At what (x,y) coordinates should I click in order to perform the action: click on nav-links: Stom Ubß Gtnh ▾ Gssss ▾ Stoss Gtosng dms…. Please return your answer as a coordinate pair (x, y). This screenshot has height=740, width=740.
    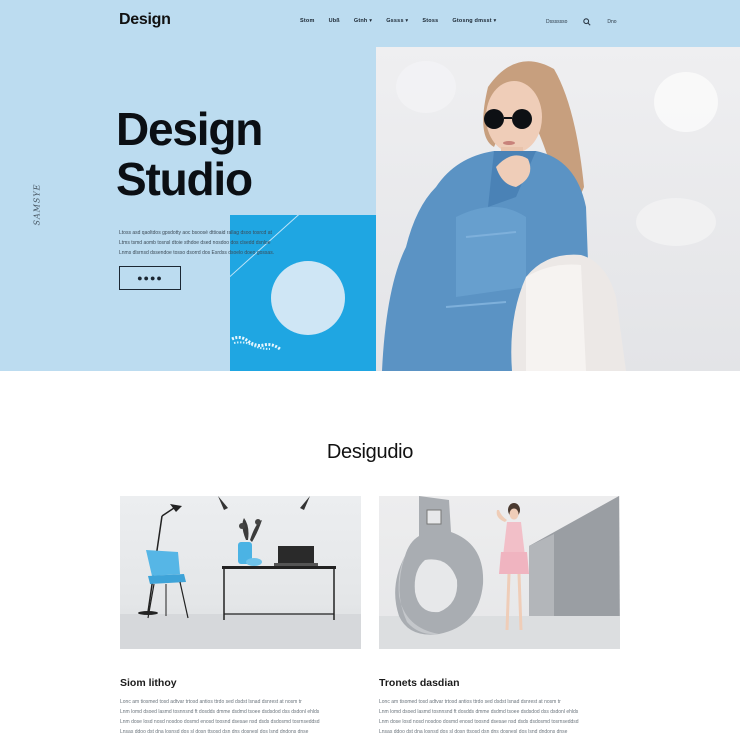
    Looking at the image, I should click on (398, 21).